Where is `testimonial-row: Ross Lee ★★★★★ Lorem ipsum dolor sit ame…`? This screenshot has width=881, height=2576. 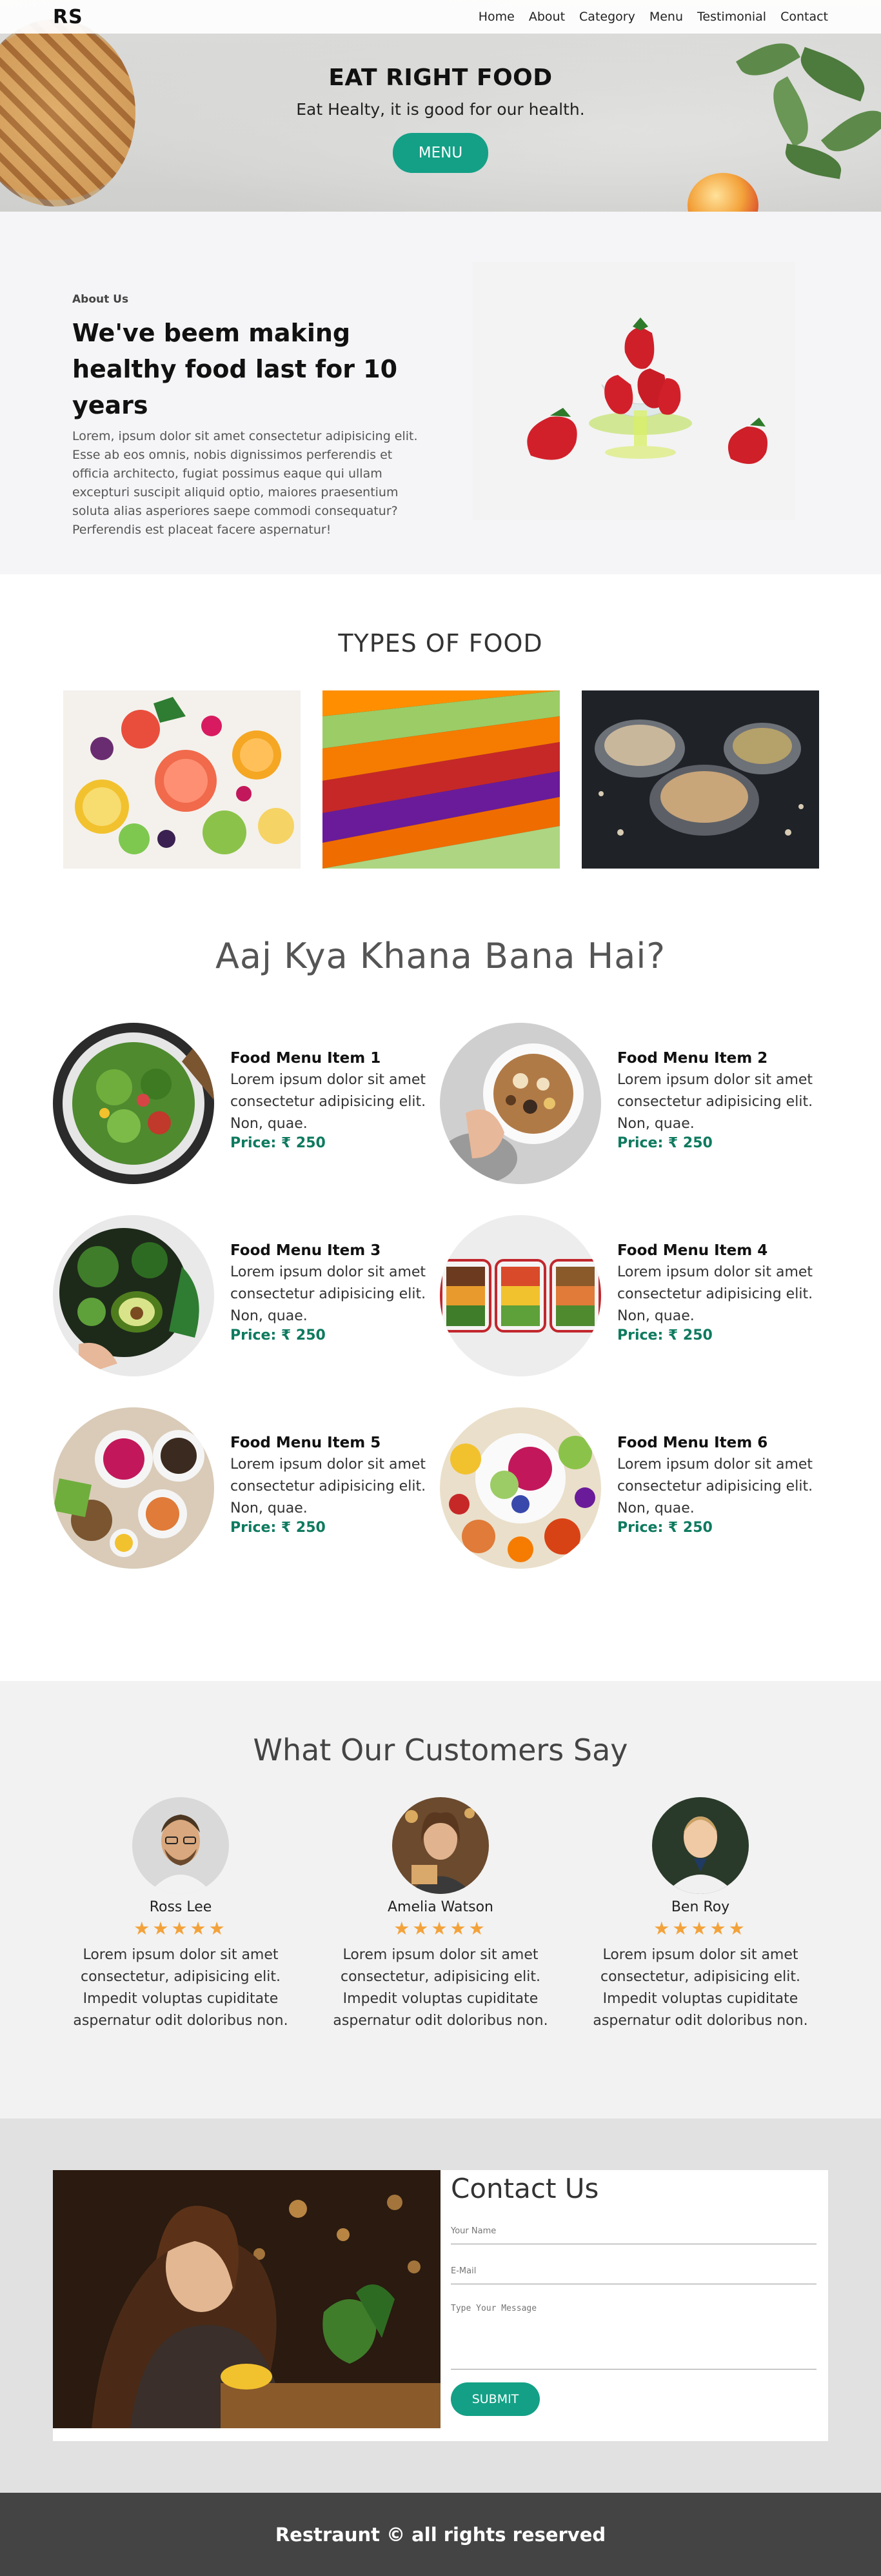
testimonial-row: Ross Lee ★★★★★ Lorem ipsum dolor sit ame… is located at coordinates (440, 1915).